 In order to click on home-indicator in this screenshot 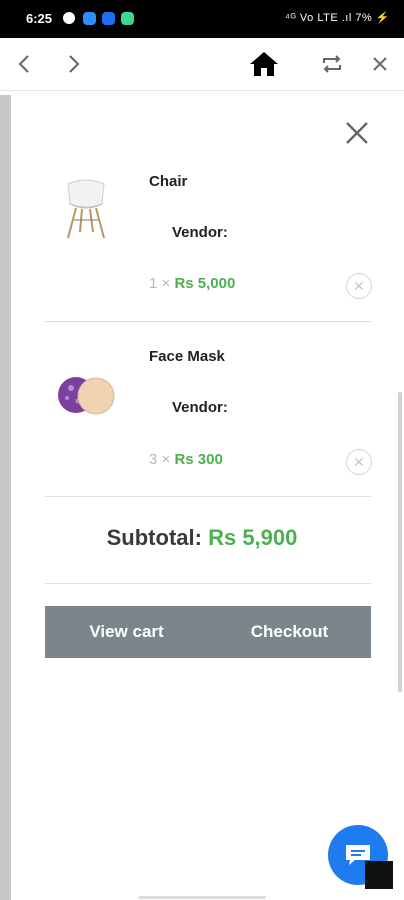, I will do `click(202, 897)`.